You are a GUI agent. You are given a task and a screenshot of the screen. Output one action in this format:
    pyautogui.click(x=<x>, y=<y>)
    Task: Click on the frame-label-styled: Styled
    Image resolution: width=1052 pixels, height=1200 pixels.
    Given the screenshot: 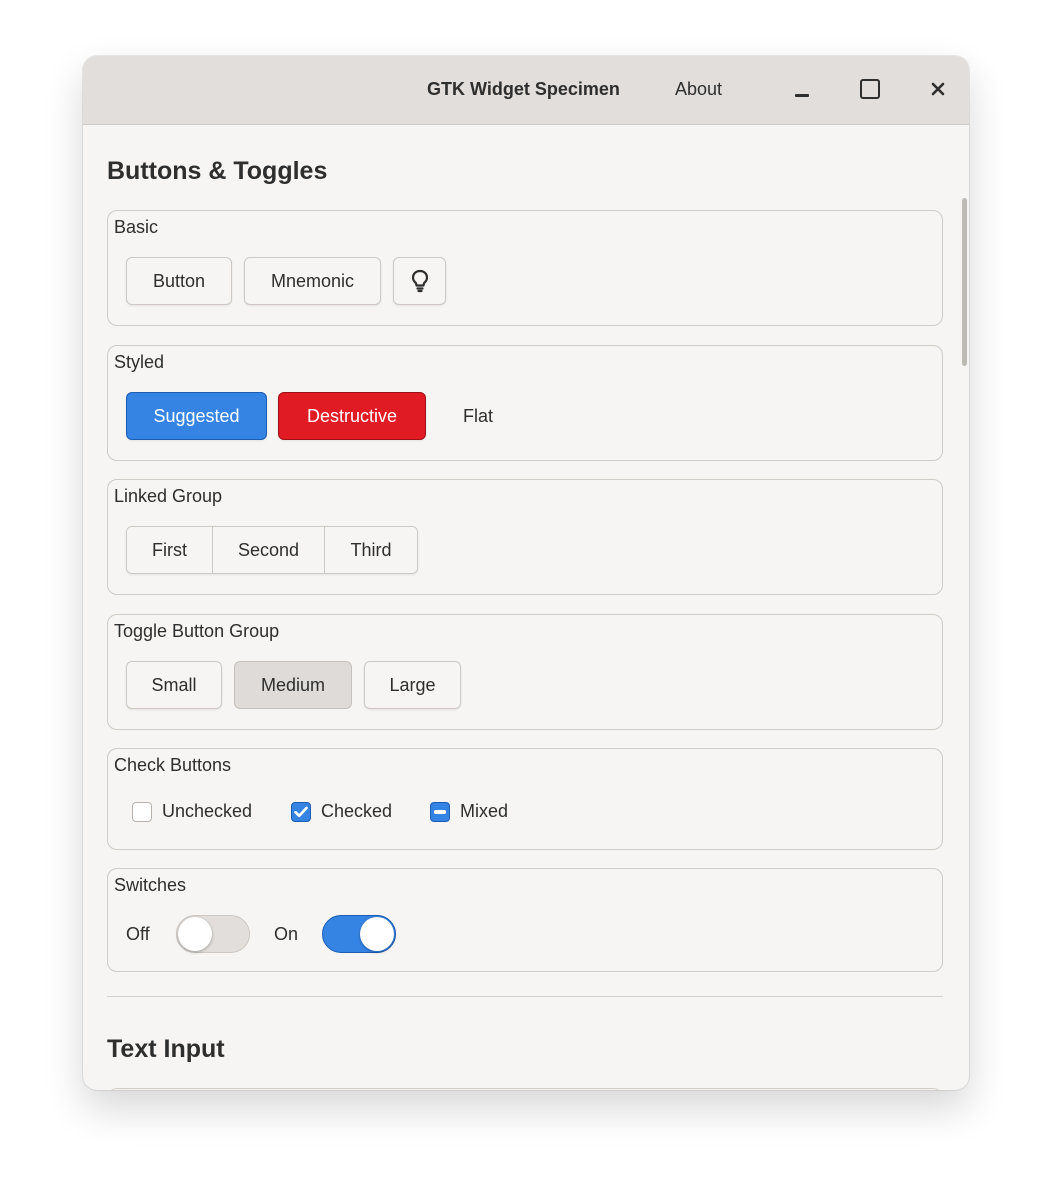 What is the action you would take?
    pyautogui.click(x=139, y=362)
    